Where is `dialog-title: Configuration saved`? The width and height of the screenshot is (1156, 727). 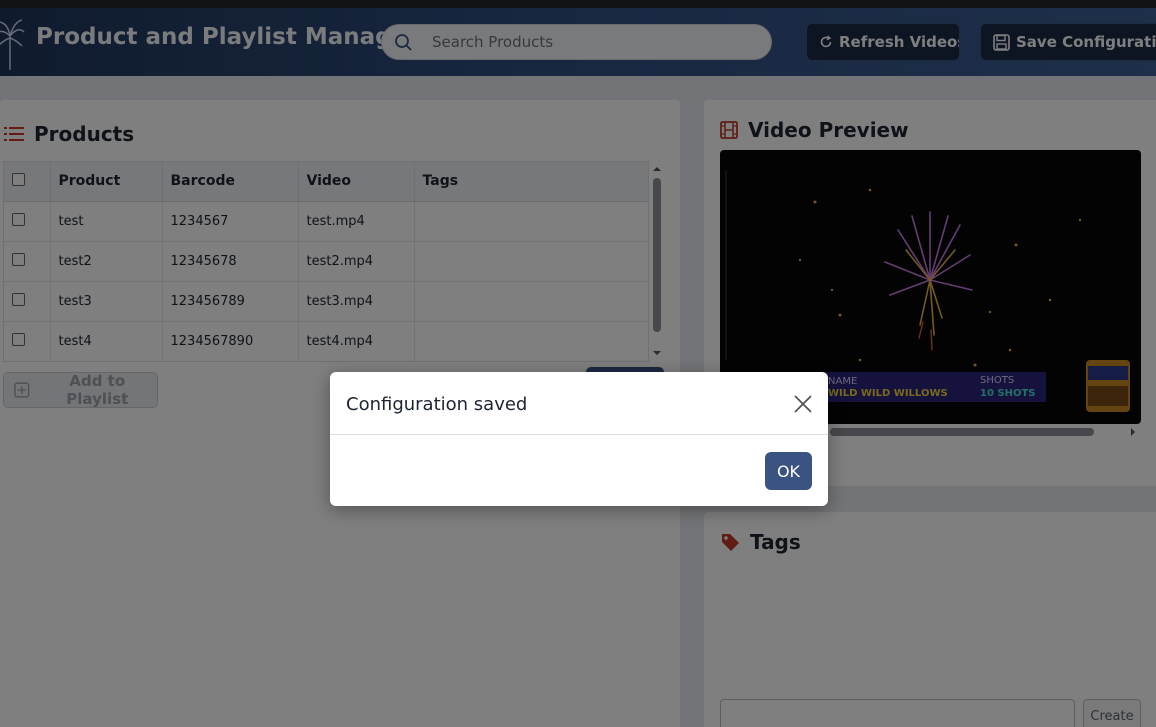
dialog-title: Configuration saved is located at coordinates (437, 404).